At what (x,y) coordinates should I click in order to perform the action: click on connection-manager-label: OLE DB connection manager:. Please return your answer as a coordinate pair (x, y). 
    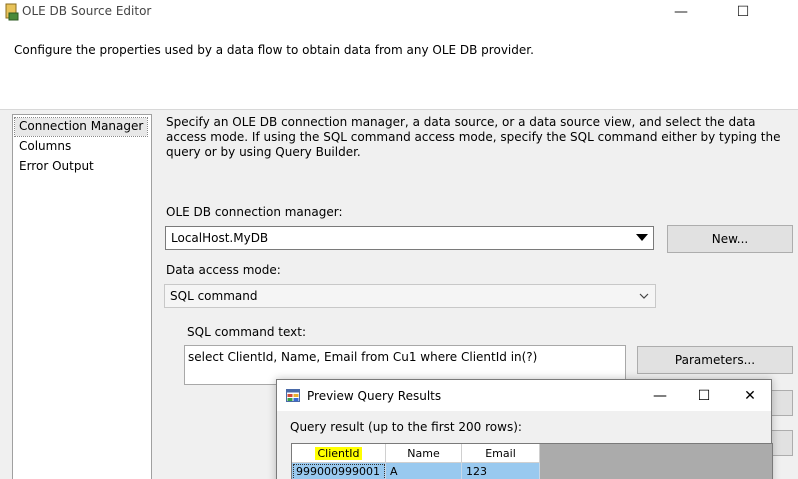
    Looking at the image, I should click on (254, 212).